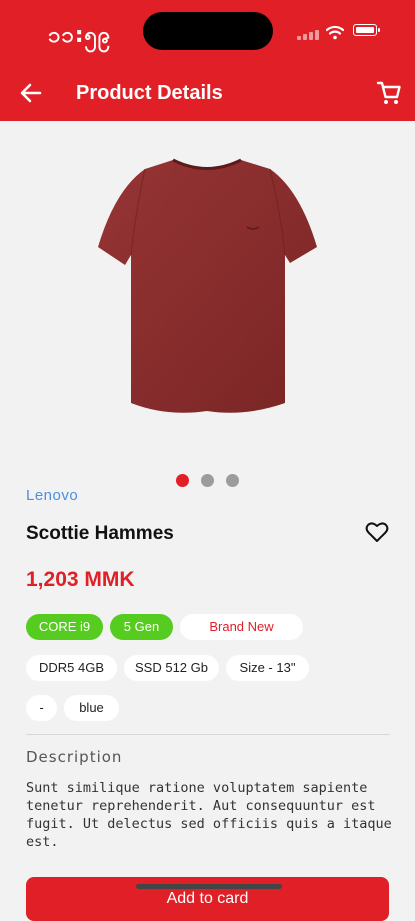  What do you see at coordinates (208, 31) in the screenshot?
I see `camera-notch` at bounding box center [208, 31].